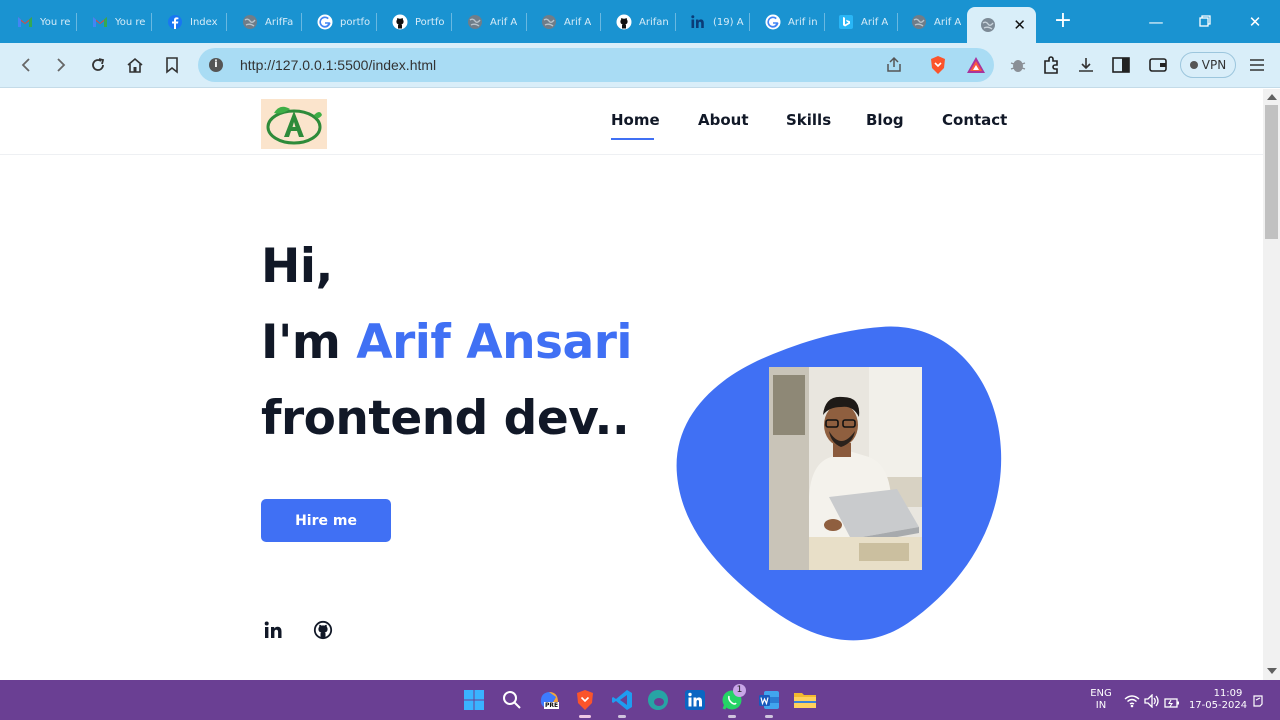  What do you see at coordinates (61, 65) in the screenshot?
I see `forward-icon` at bounding box center [61, 65].